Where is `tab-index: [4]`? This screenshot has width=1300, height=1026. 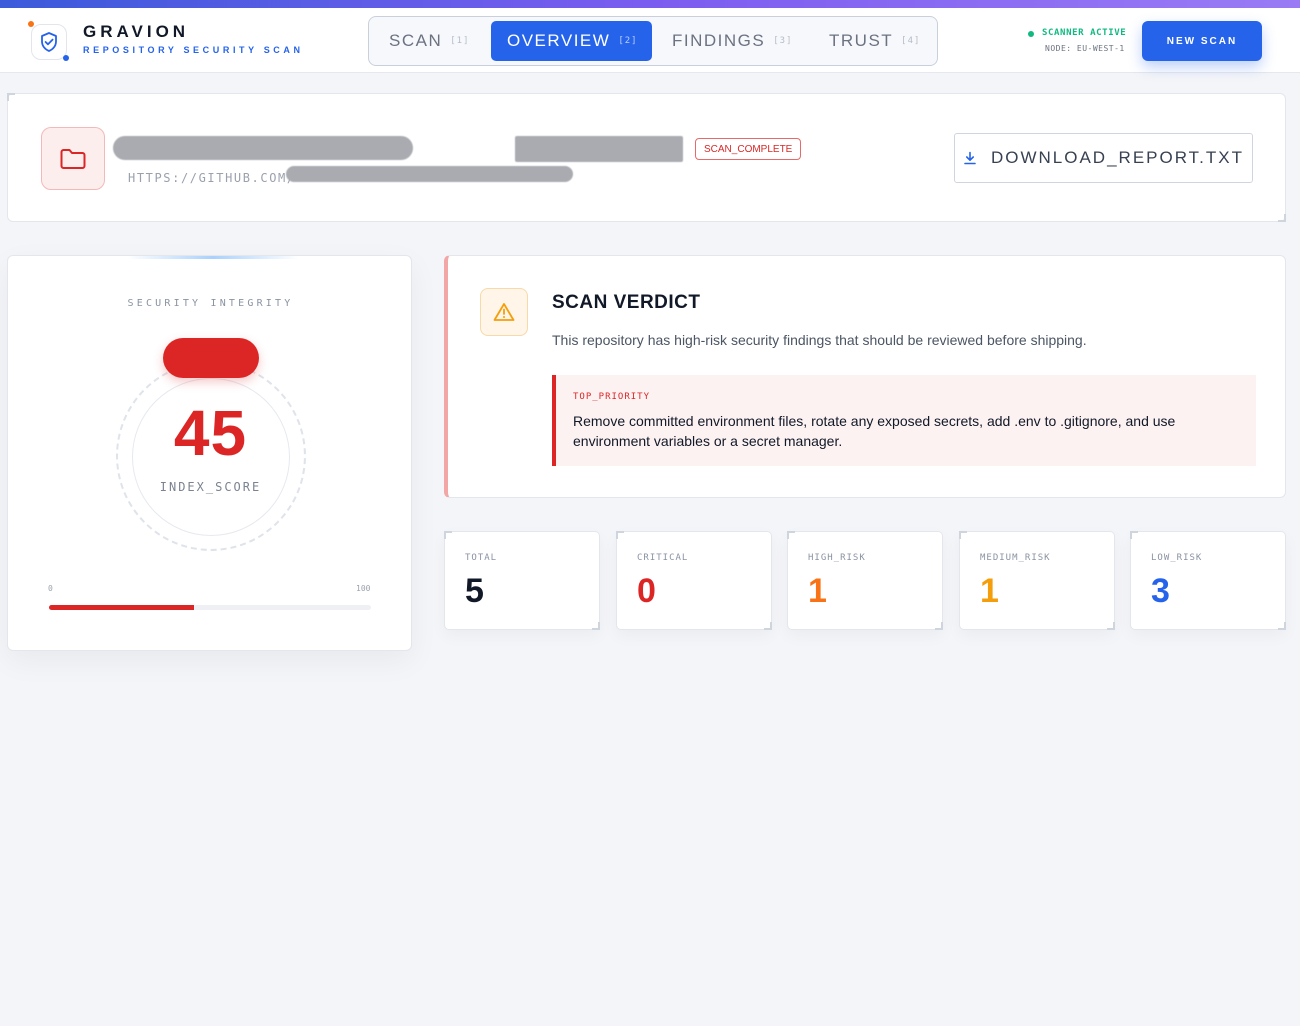 tab-index: [4] is located at coordinates (911, 41).